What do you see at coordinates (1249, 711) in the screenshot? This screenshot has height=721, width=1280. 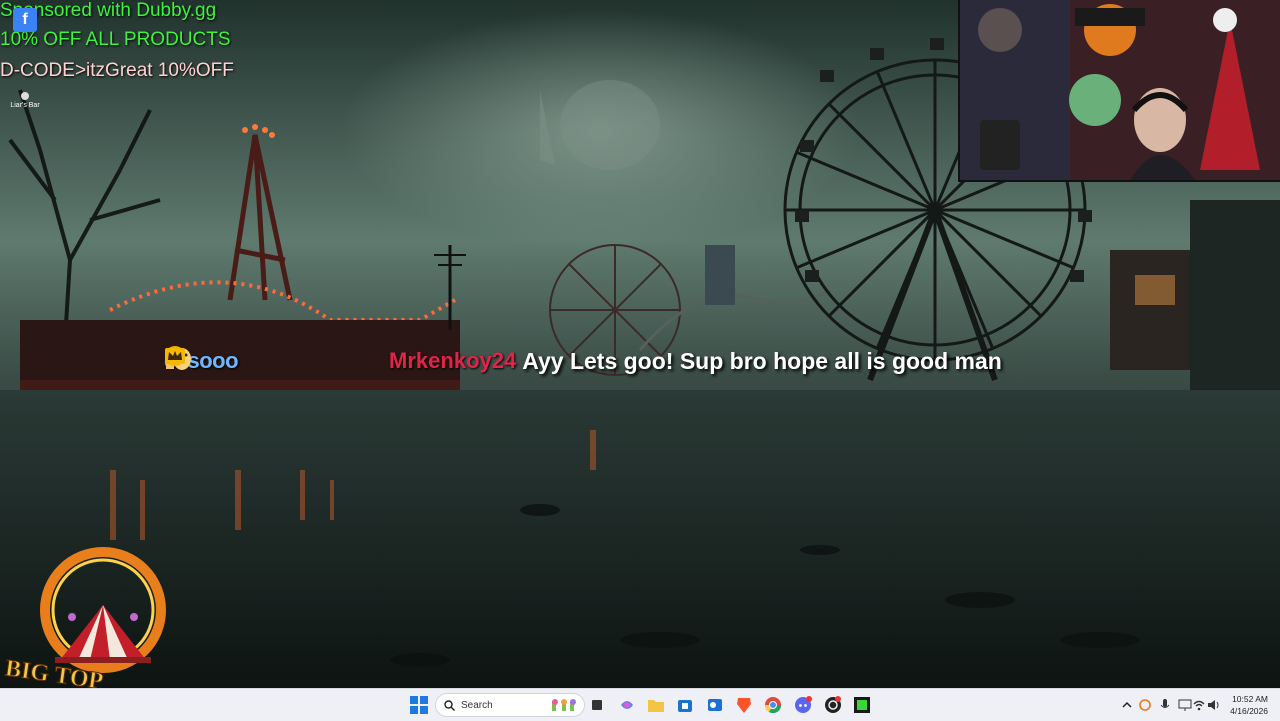 I see `clock-date: 4/16/2026` at bounding box center [1249, 711].